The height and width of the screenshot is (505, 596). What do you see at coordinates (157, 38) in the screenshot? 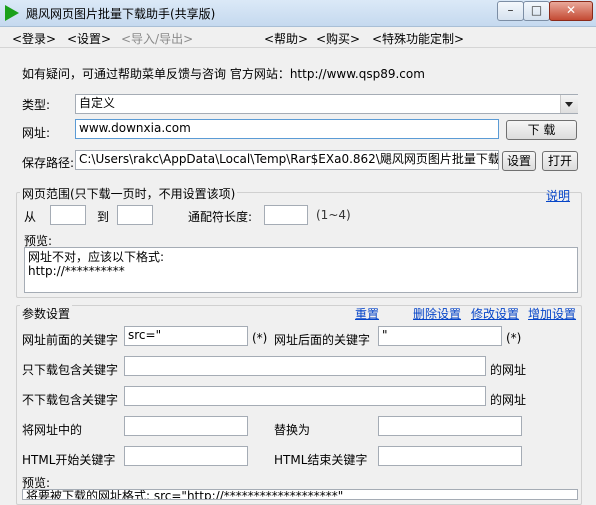
I see `menu-import-export: <导入/导出>` at bounding box center [157, 38].